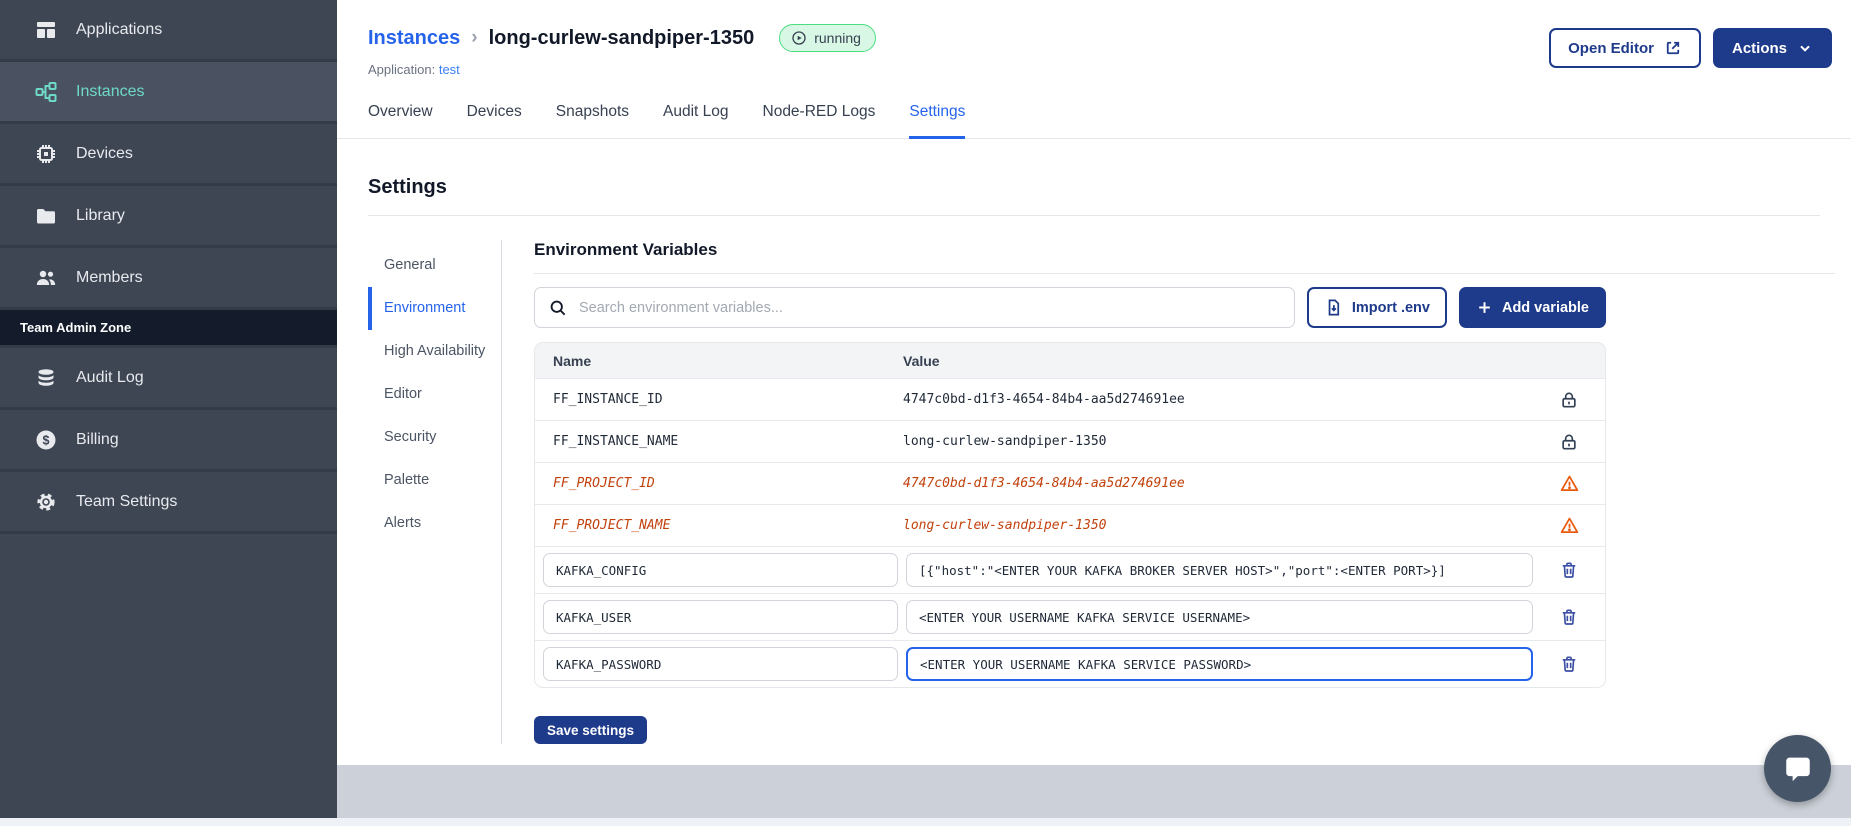 This screenshot has width=1851, height=826. What do you see at coordinates (1673, 48) in the screenshot?
I see `external-link-icon` at bounding box center [1673, 48].